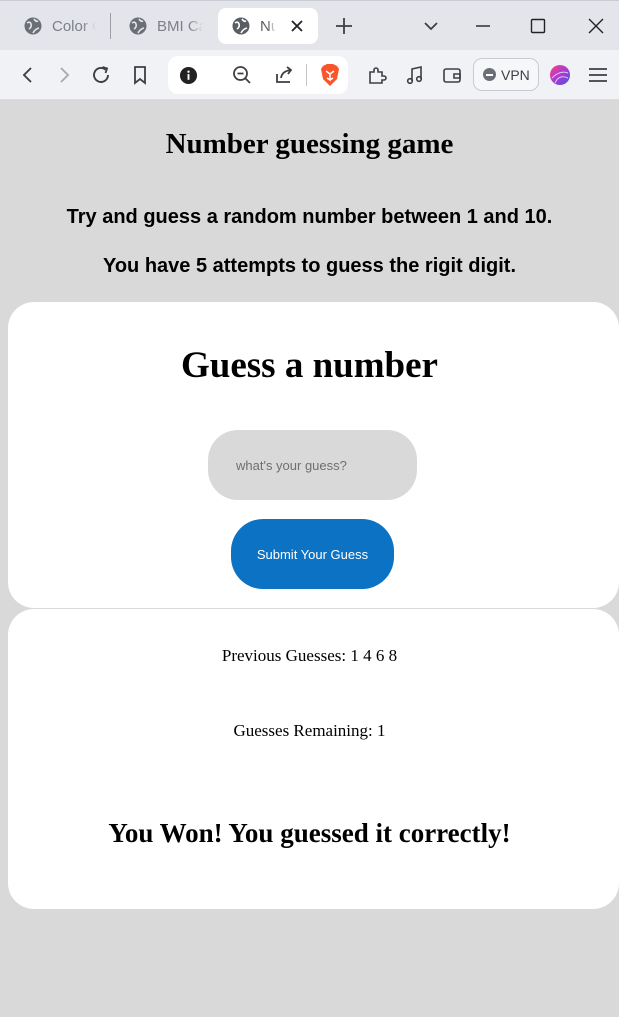 Image resolution: width=619 pixels, height=1017 pixels. What do you see at coordinates (309, 833) in the screenshot?
I see `result-message: You Won! You guessed it correctly!` at bounding box center [309, 833].